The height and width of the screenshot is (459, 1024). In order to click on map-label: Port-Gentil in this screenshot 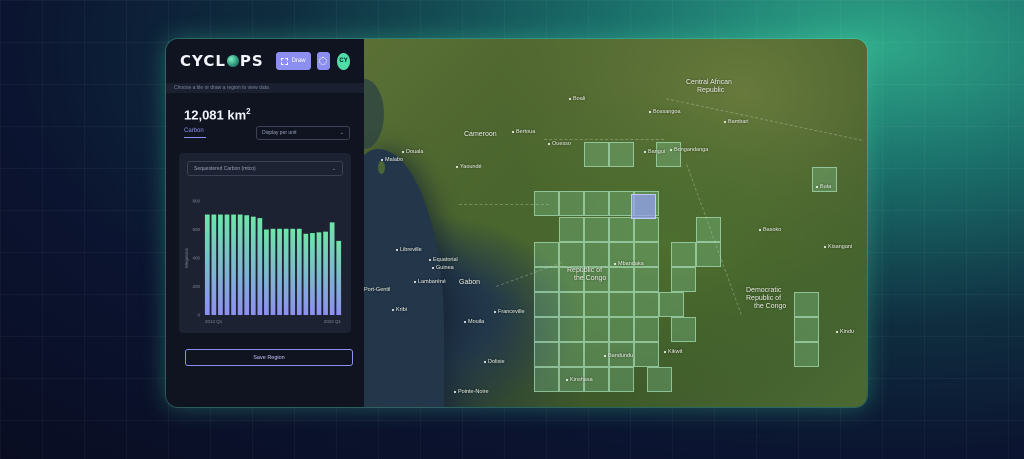, I will do `click(377, 290)`.